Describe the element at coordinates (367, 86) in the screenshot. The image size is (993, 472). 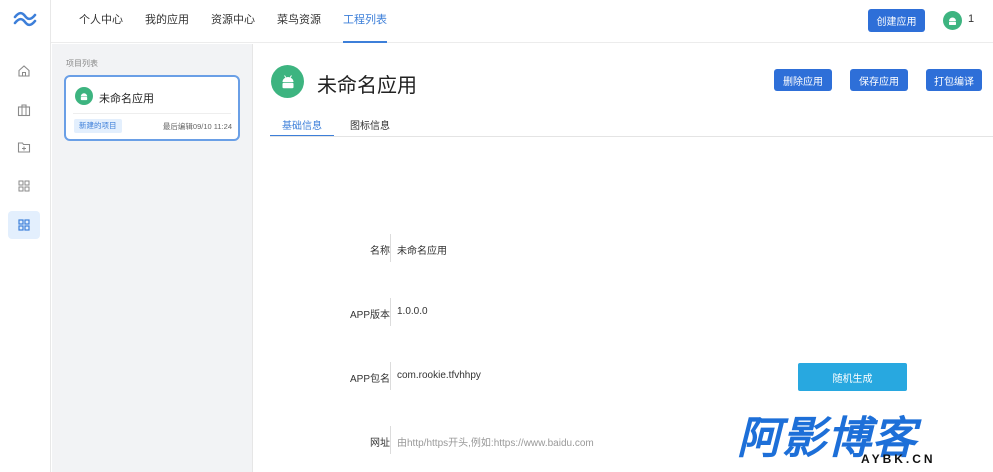
I see `page-title: 未命名应用` at that location.